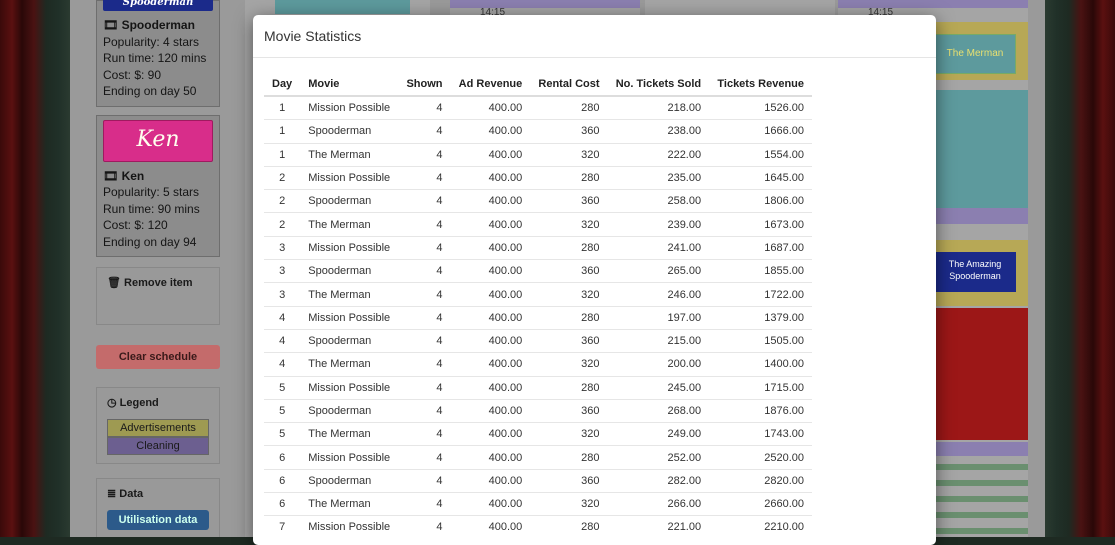  I want to click on cell-tickets-sold: 245.00, so click(658, 387).